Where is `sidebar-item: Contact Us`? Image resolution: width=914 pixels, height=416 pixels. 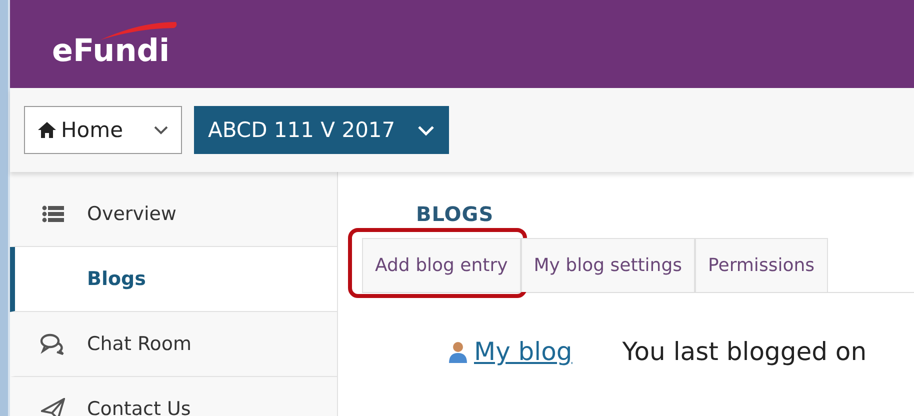
sidebar-item: Contact Us is located at coordinates (173, 396).